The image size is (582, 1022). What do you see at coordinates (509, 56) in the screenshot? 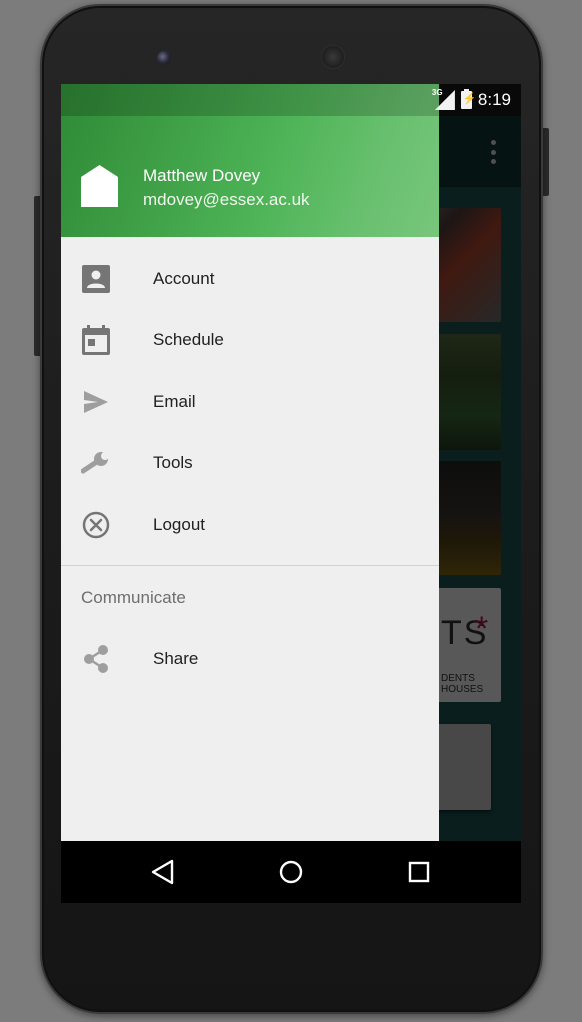
I see `light-sensor` at bounding box center [509, 56].